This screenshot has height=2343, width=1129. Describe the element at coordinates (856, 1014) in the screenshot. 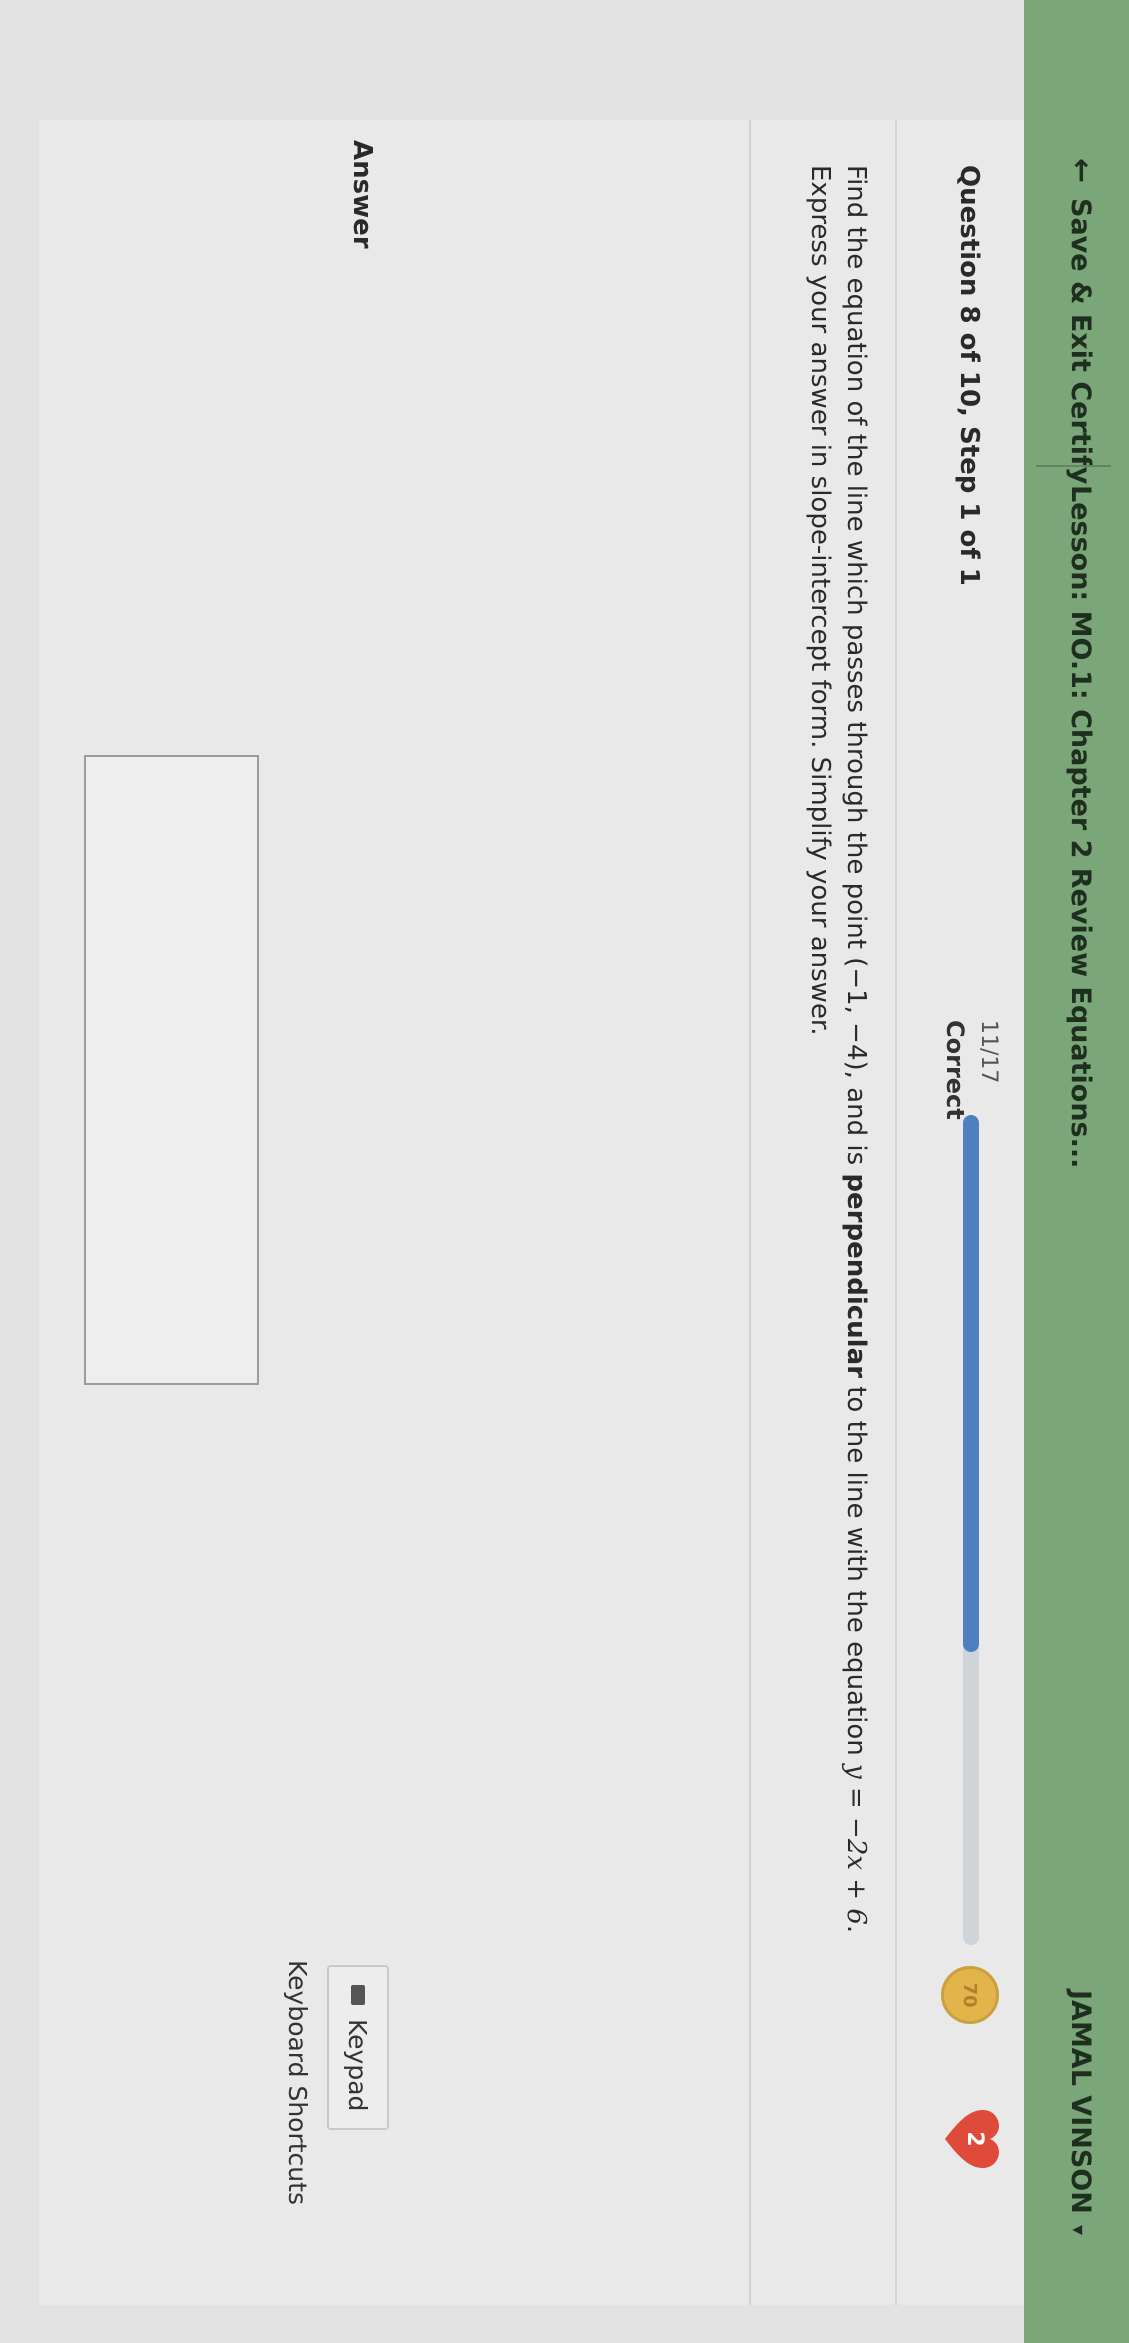

I see `point-coordinates: (−1, −4)` at that location.